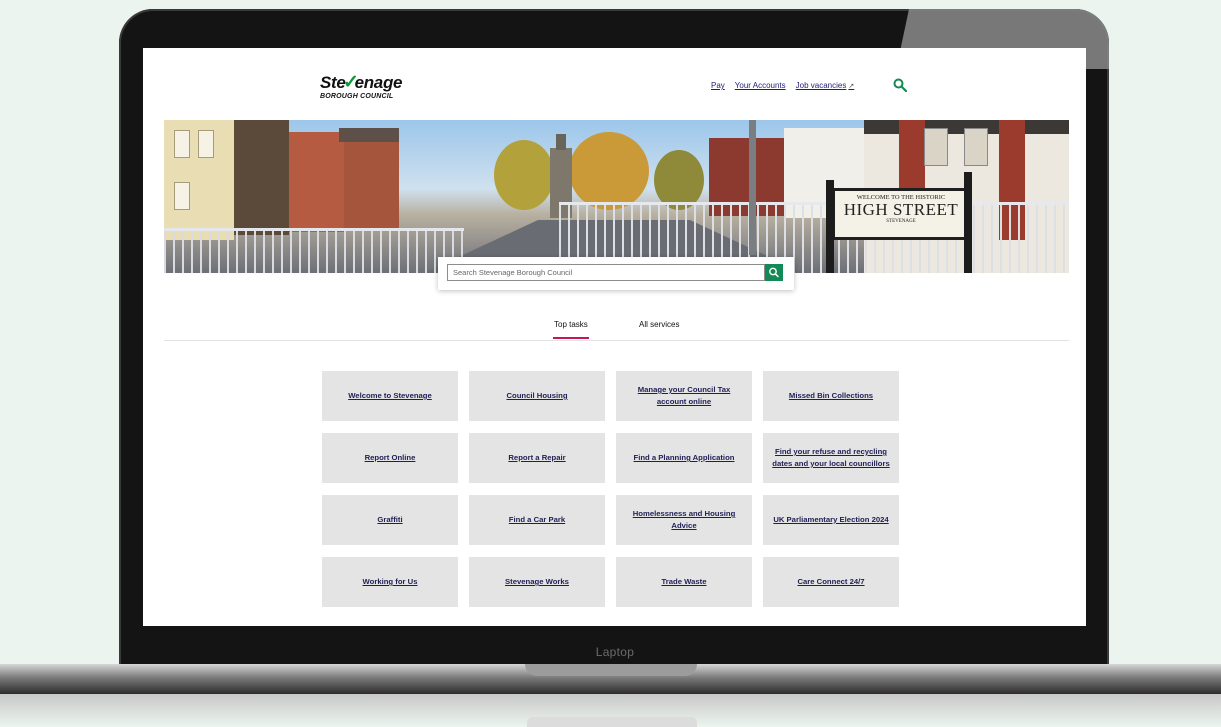  What do you see at coordinates (616, 340) in the screenshot?
I see `tabs-divider` at bounding box center [616, 340].